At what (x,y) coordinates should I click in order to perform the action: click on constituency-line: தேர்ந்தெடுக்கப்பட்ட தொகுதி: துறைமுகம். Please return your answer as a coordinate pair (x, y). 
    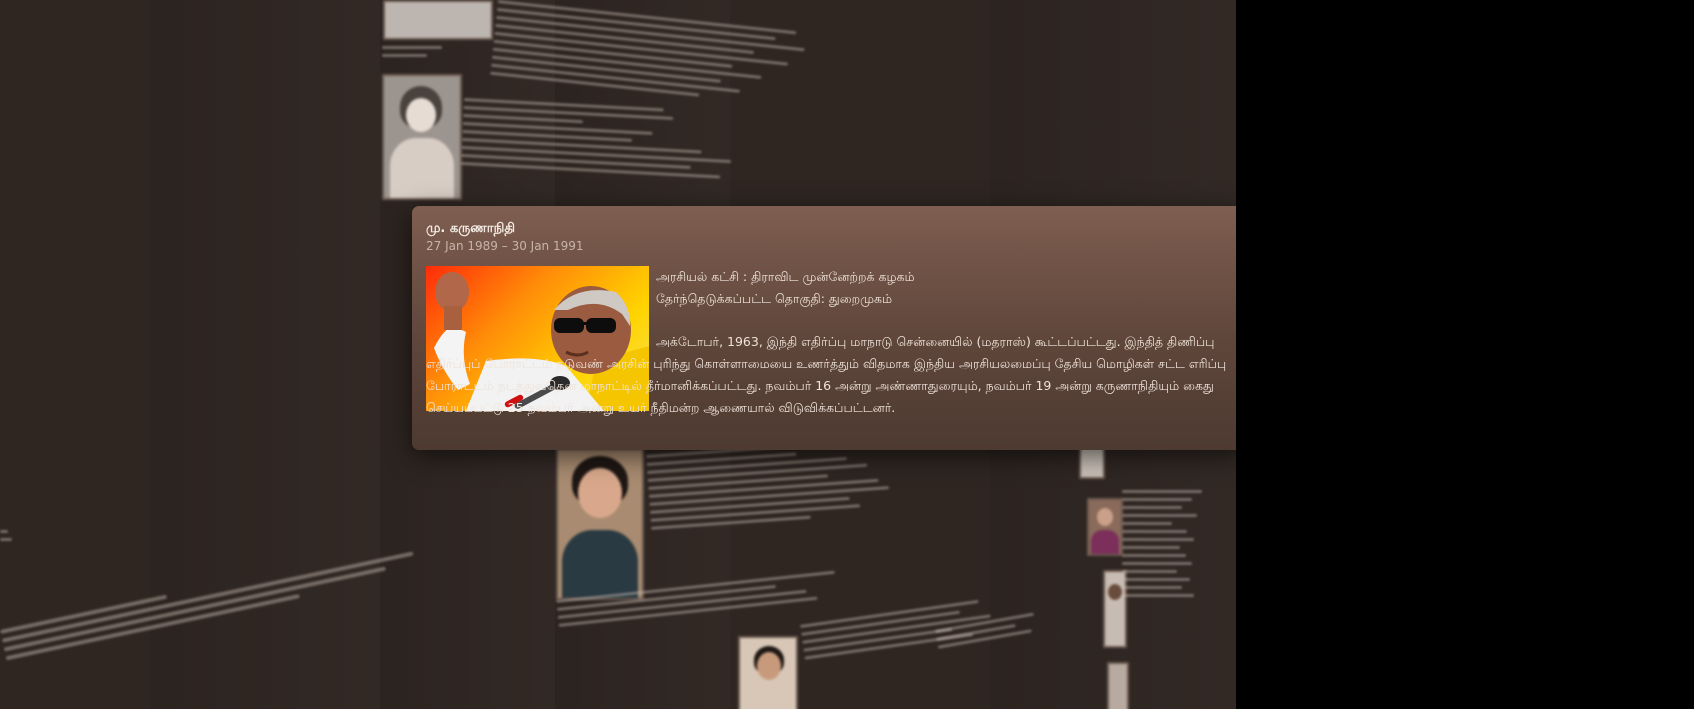
    Looking at the image, I should click on (774, 298).